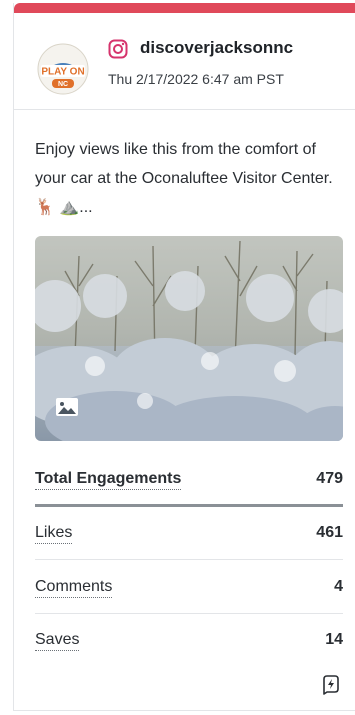 The height and width of the screenshot is (715, 355). Describe the element at coordinates (67, 407) in the screenshot. I see `image-icon` at that location.